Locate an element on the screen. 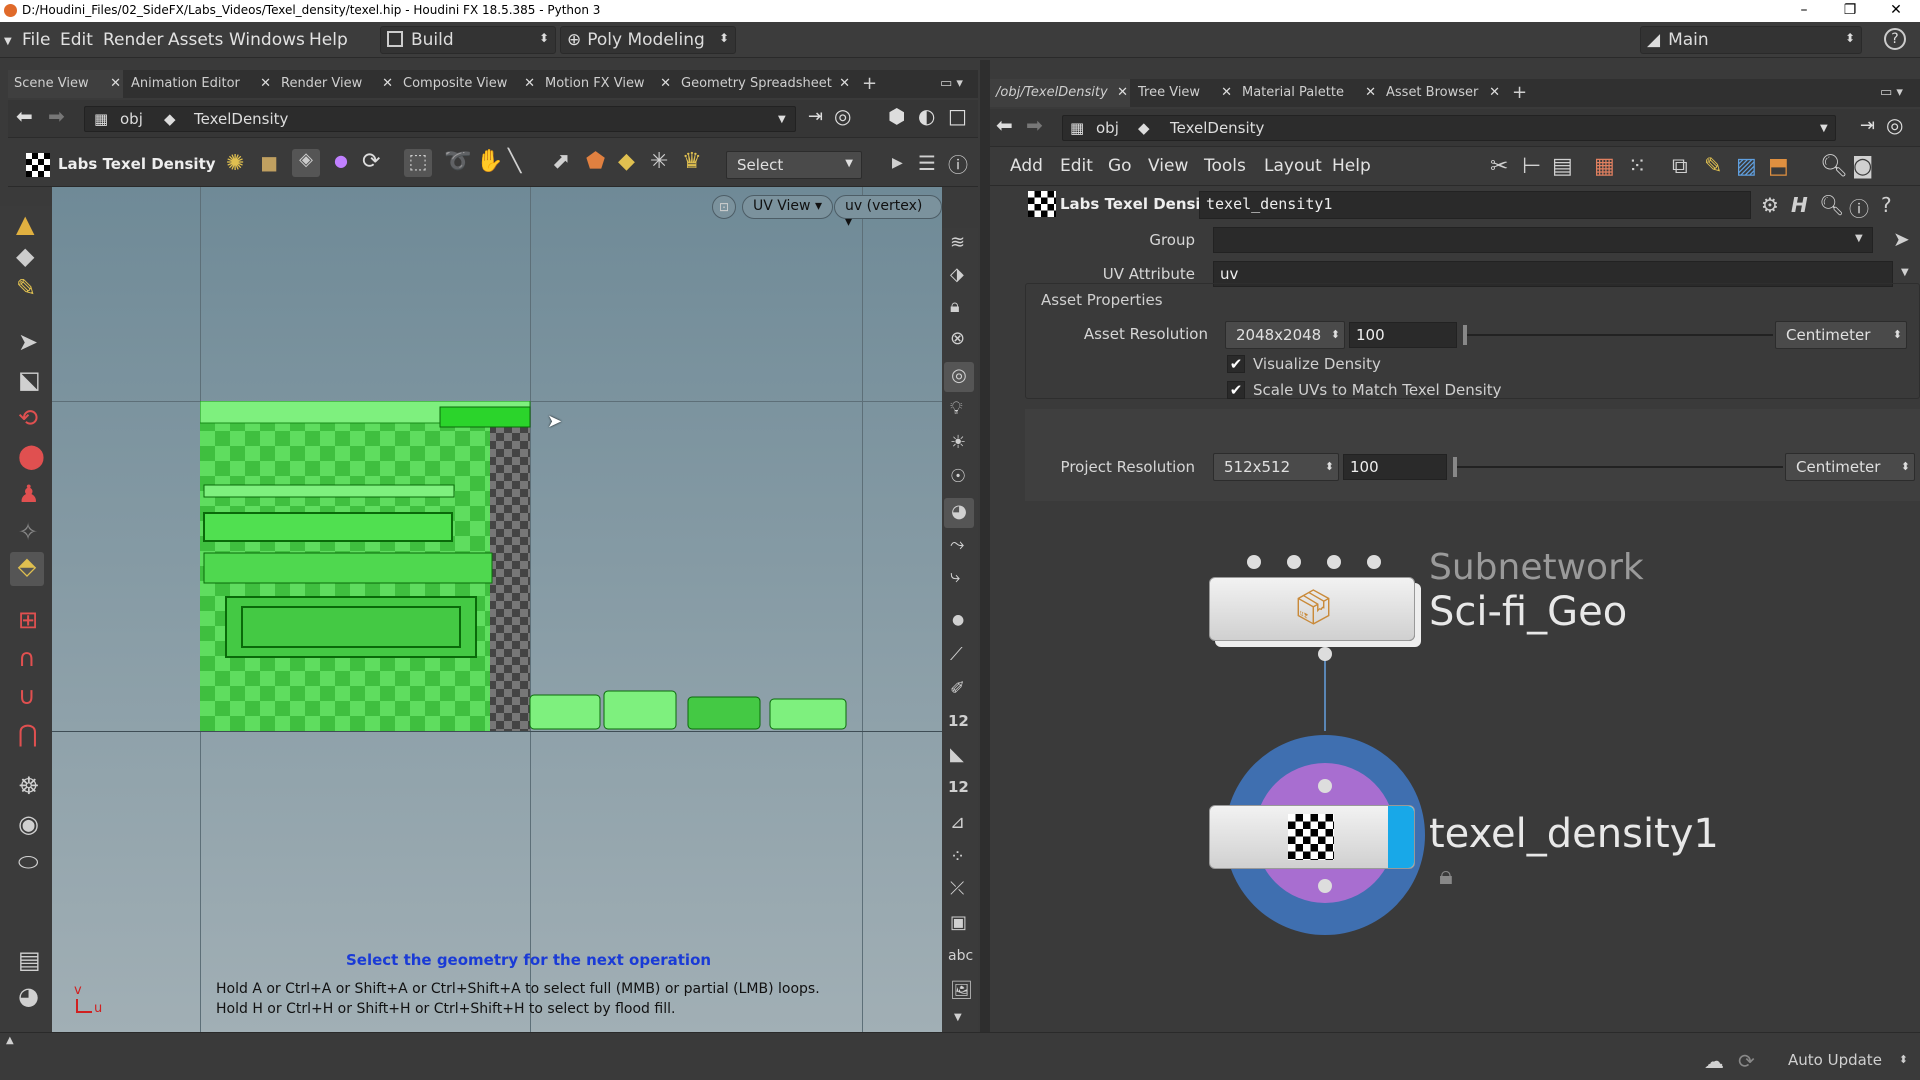 The image size is (1920, 1080). refresh-icon: ⟳ is located at coordinates (1746, 1061).